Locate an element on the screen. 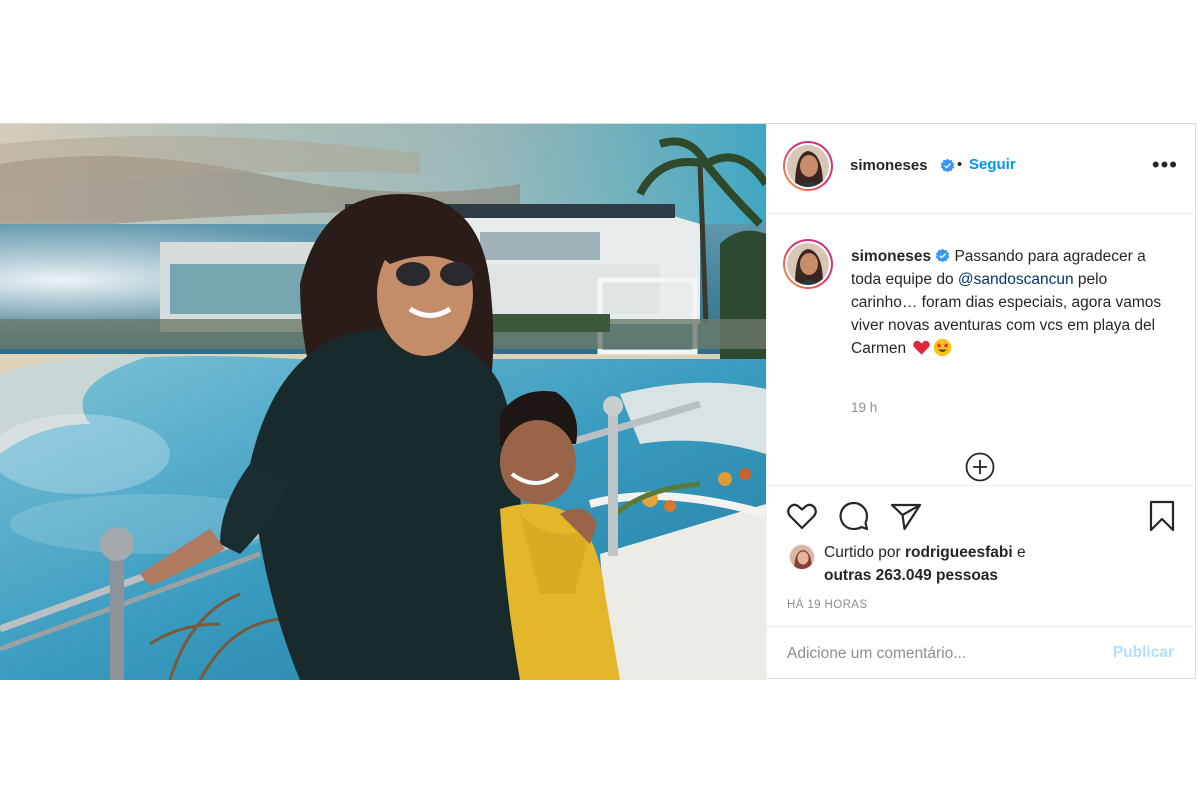  comment-icon is located at coordinates (854, 516).